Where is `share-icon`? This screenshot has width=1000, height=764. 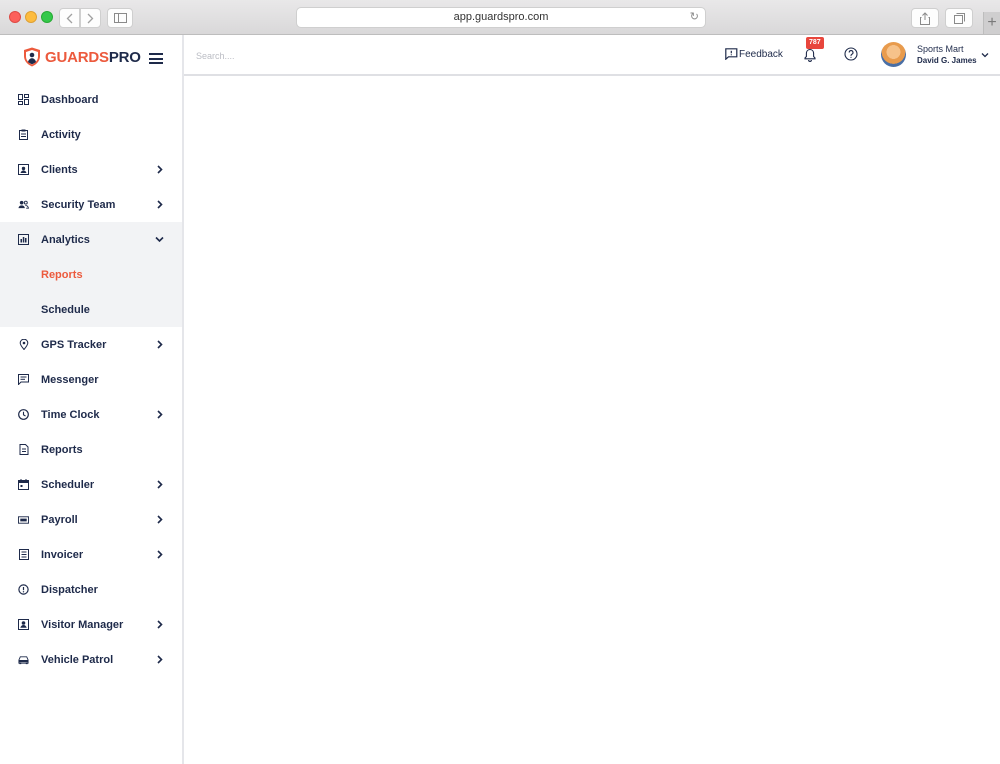
share-icon is located at coordinates (925, 18).